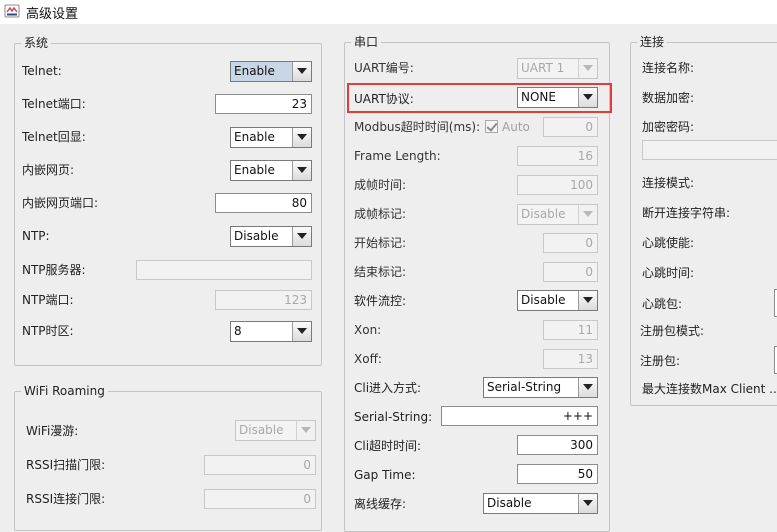  Describe the element at coordinates (52, 431) in the screenshot. I see `wifi-roaming-label: WiFi漫游:` at that location.